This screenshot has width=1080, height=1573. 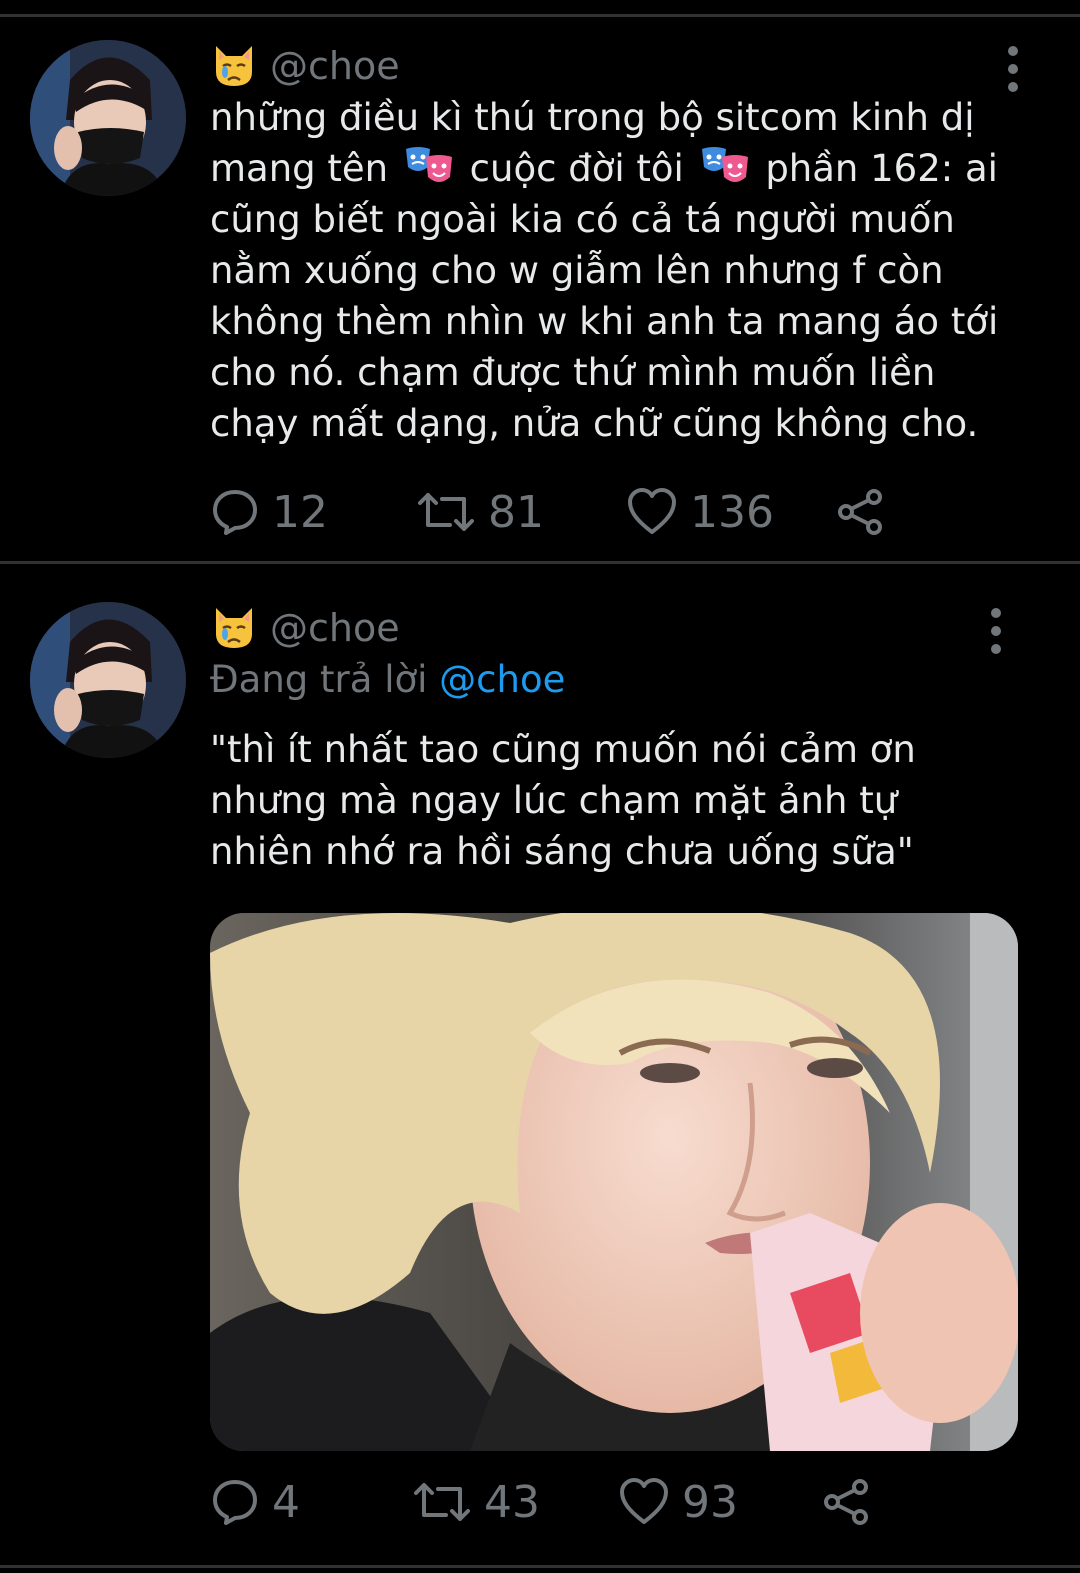 I want to click on retweet-count: 81, so click(x=516, y=512).